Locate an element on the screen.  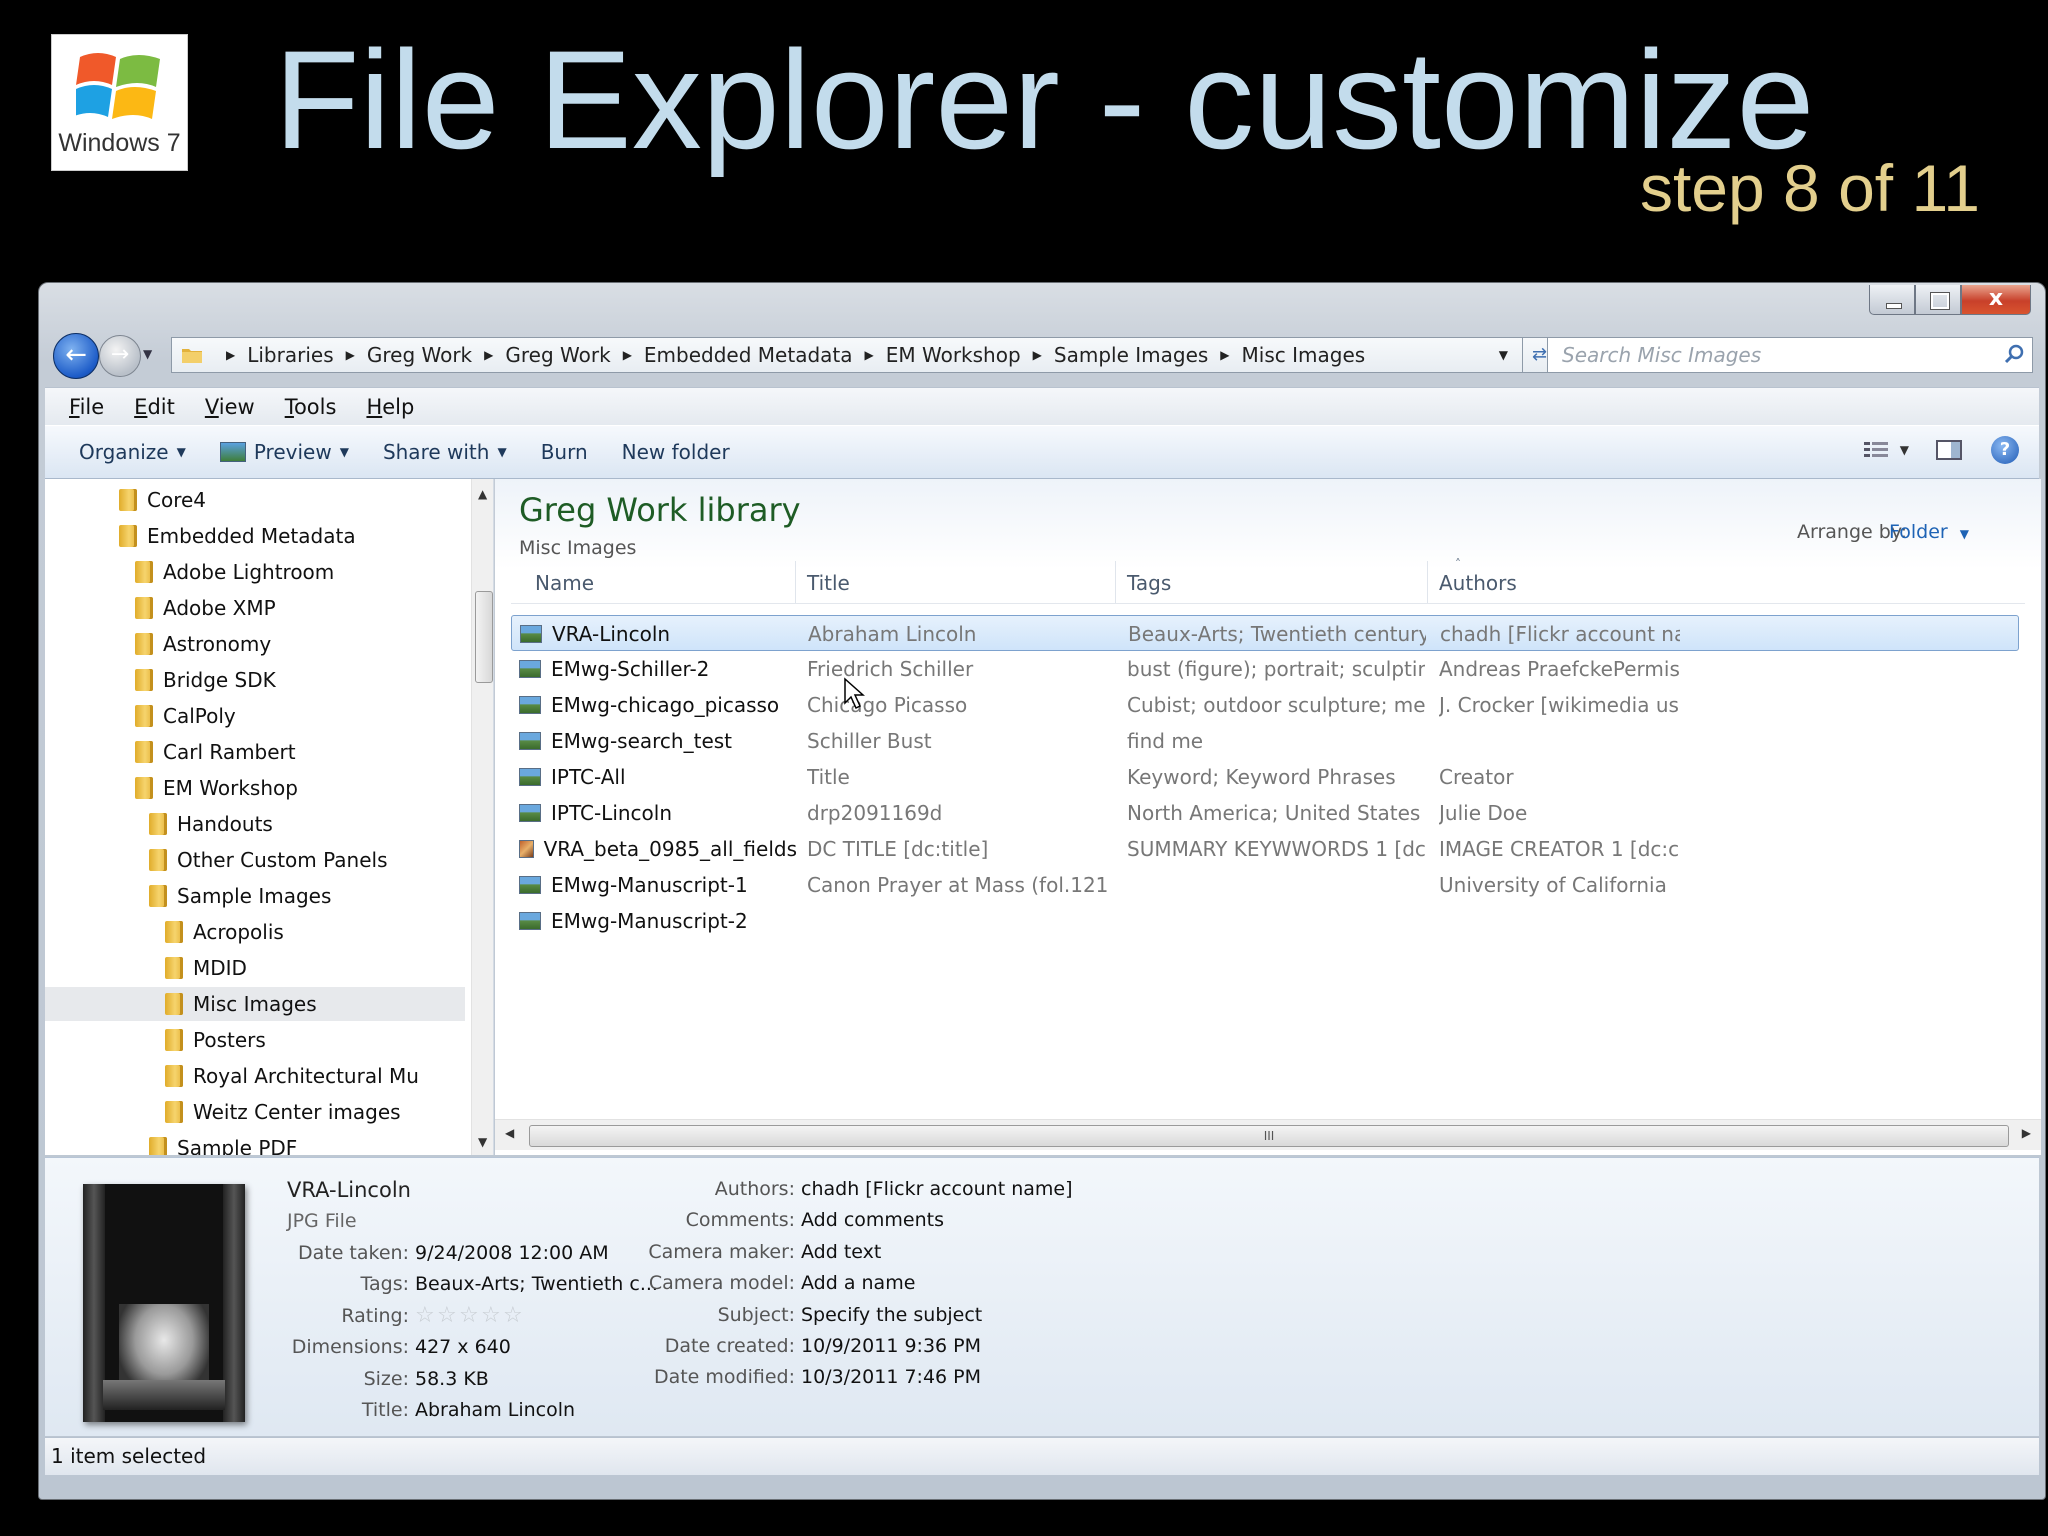
preview-pane-icon is located at coordinates (1949, 450).